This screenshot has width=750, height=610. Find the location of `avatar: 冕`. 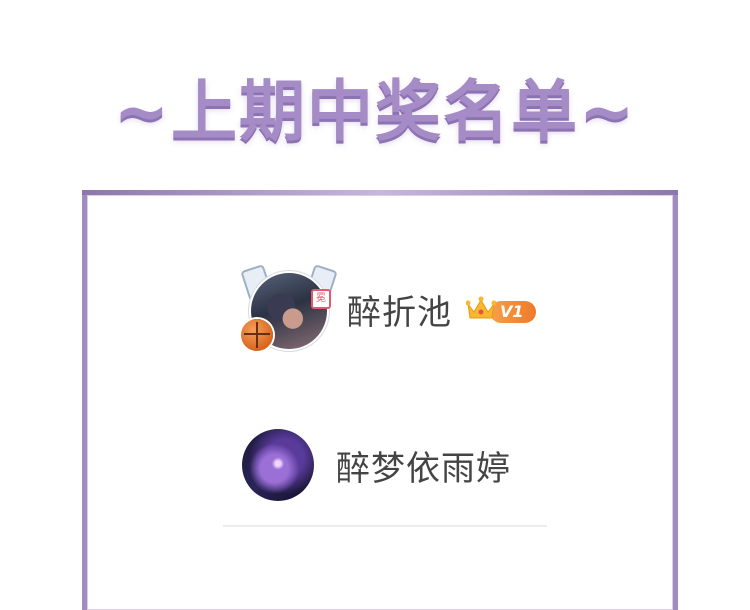

avatar: 冕 is located at coordinates (289, 307).